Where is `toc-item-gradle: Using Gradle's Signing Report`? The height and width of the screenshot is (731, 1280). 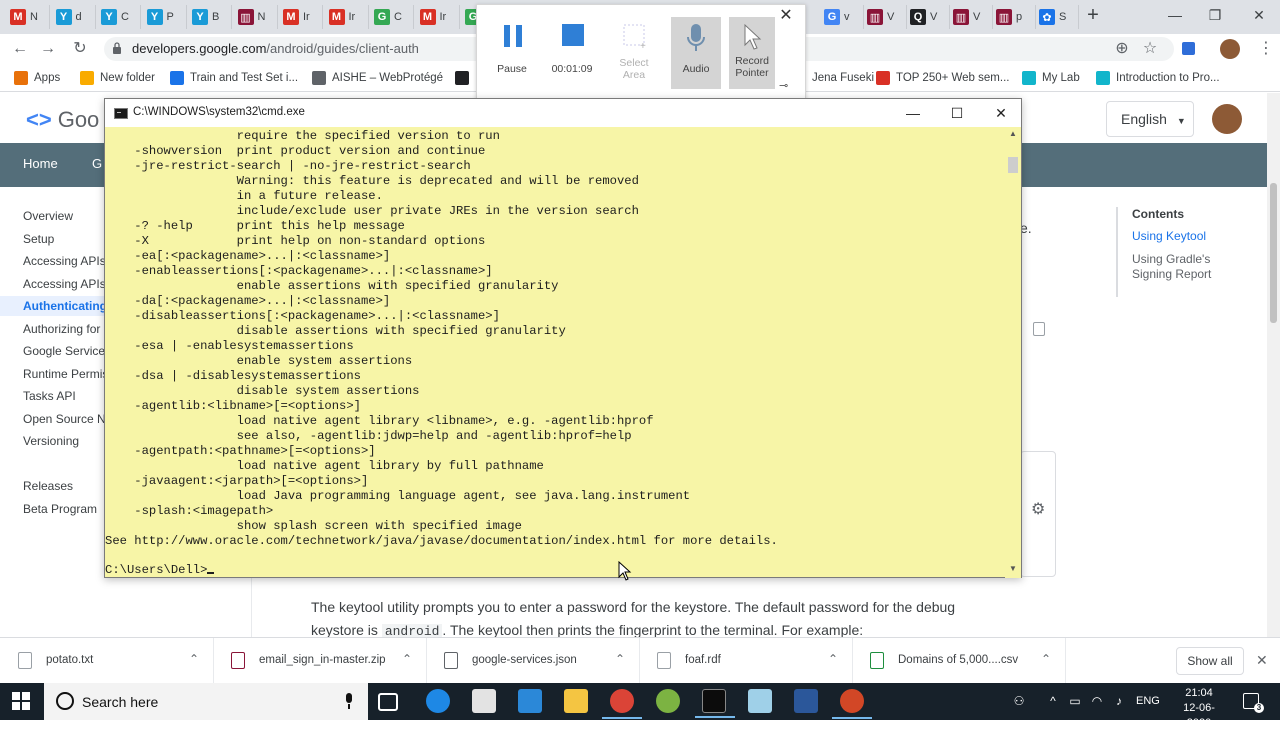 toc-item-gradle: Using Gradle's Signing Report is located at coordinates (1182, 267).